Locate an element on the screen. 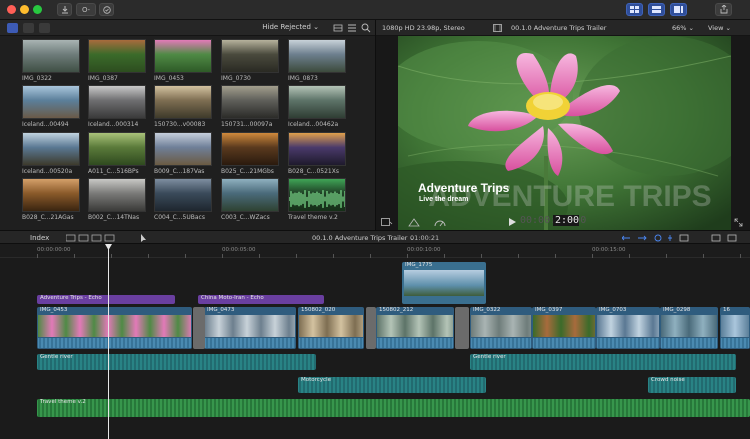 This screenshot has height=439, width=750. film-icon is located at coordinates (497, 28).